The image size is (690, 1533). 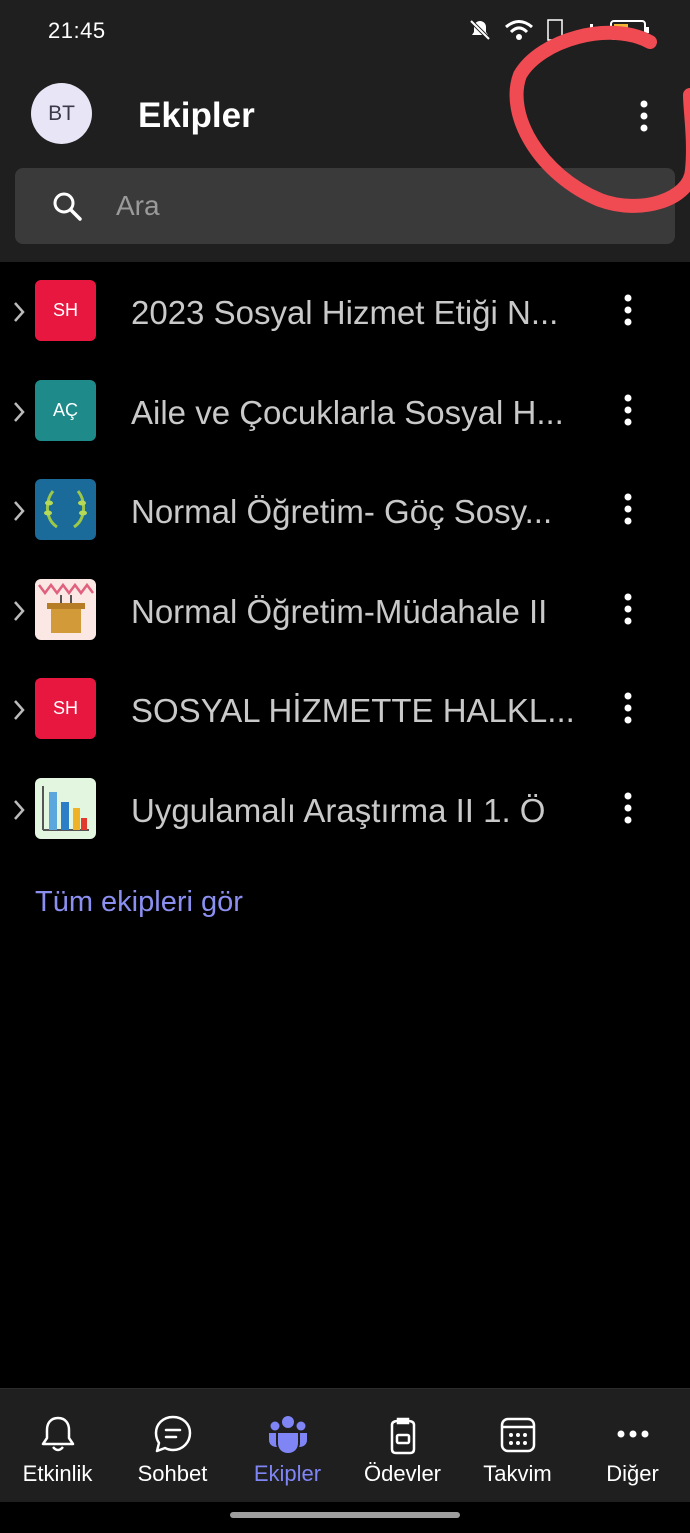 What do you see at coordinates (517, 1473) in the screenshot?
I see `nav-label: Takvim` at bounding box center [517, 1473].